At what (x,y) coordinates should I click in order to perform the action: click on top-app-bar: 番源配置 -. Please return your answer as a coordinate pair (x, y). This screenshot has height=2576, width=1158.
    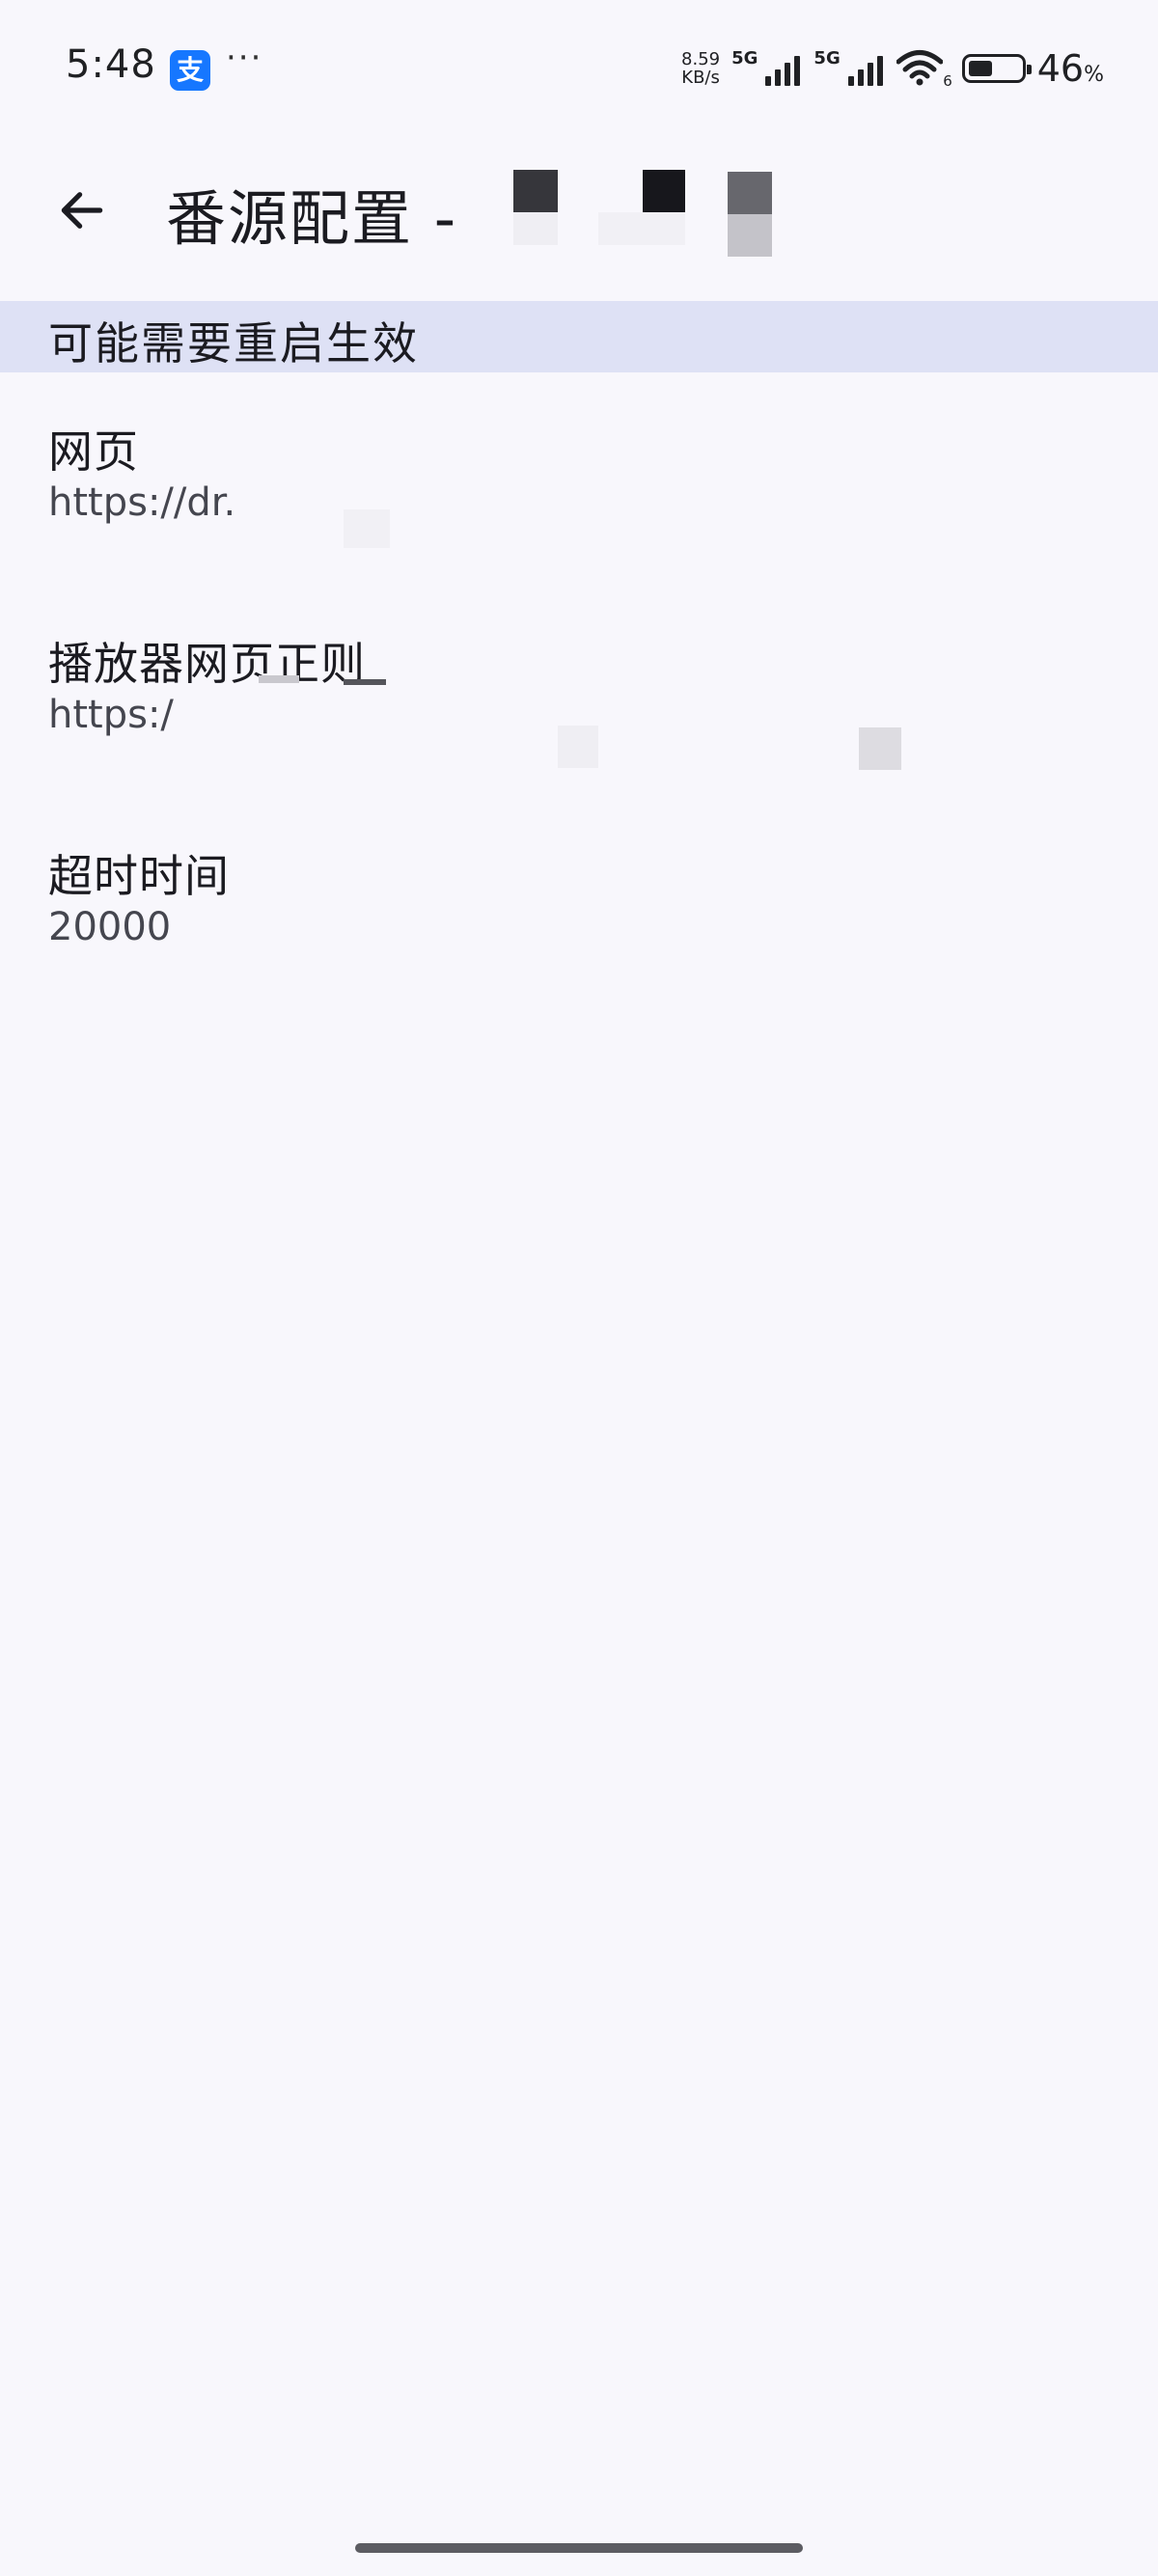
    Looking at the image, I should click on (579, 208).